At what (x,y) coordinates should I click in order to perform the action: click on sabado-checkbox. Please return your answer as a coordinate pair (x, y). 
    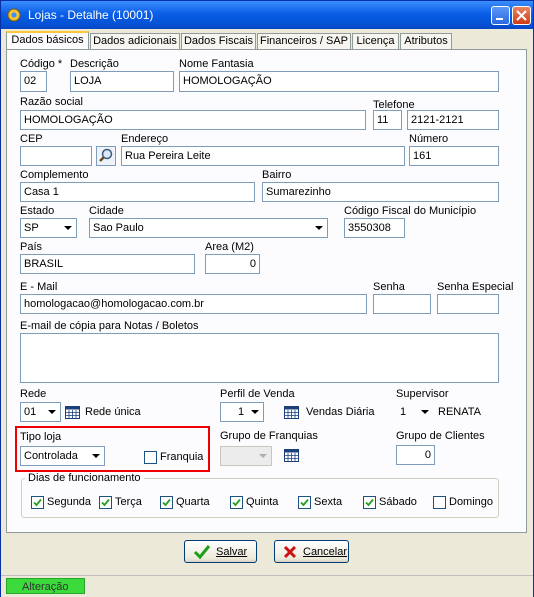
    Looking at the image, I should click on (369, 502).